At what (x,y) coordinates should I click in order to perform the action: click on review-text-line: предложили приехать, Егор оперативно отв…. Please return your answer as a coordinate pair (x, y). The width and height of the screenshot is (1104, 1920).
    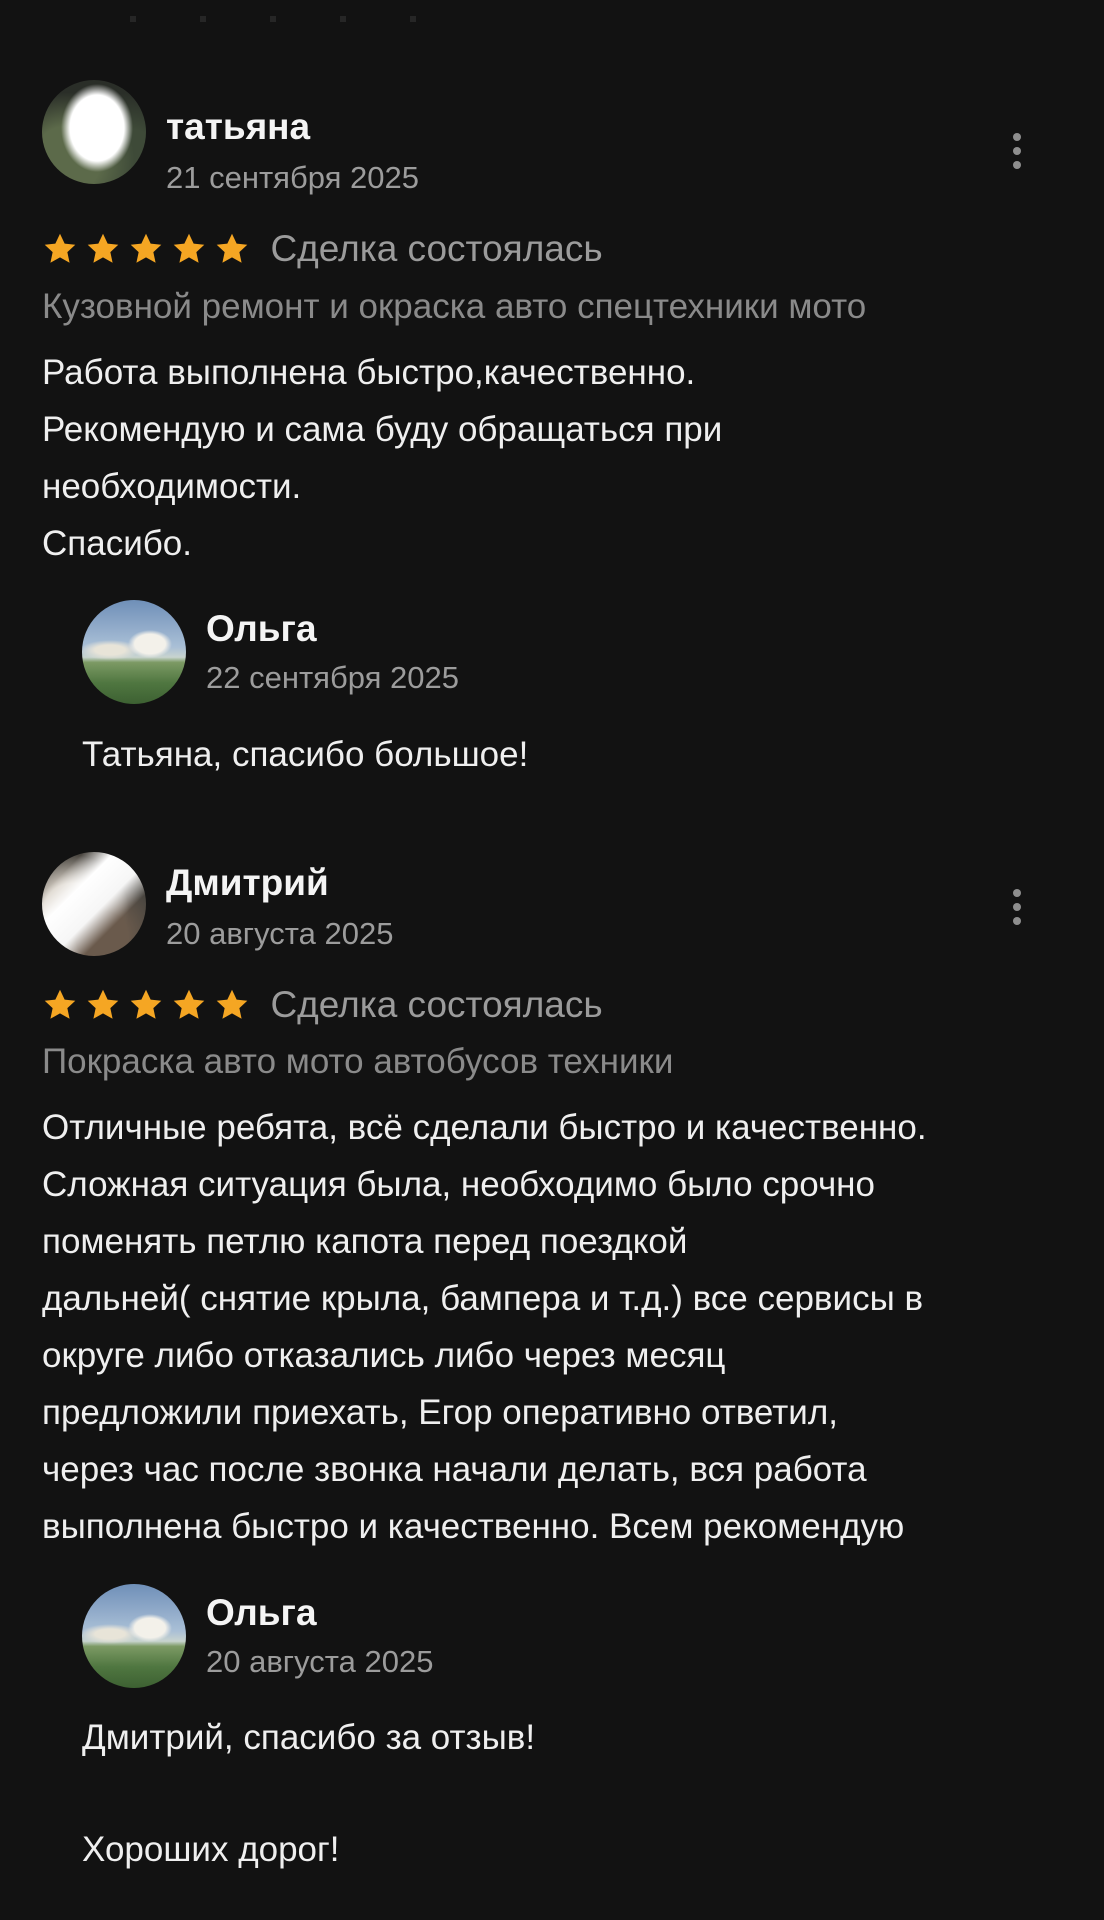
    Looking at the image, I should click on (440, 1412).